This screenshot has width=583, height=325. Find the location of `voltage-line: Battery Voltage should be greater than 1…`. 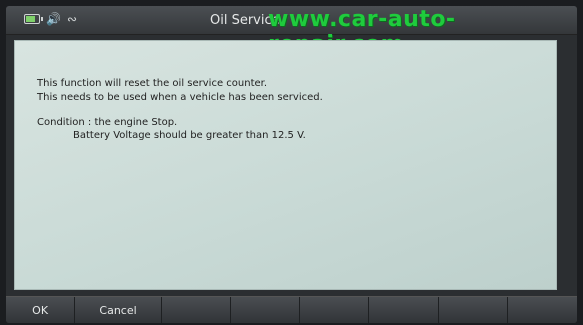

voltage-line: Battery Voltage should be greater than 1… is located at coordinates (189, 135).